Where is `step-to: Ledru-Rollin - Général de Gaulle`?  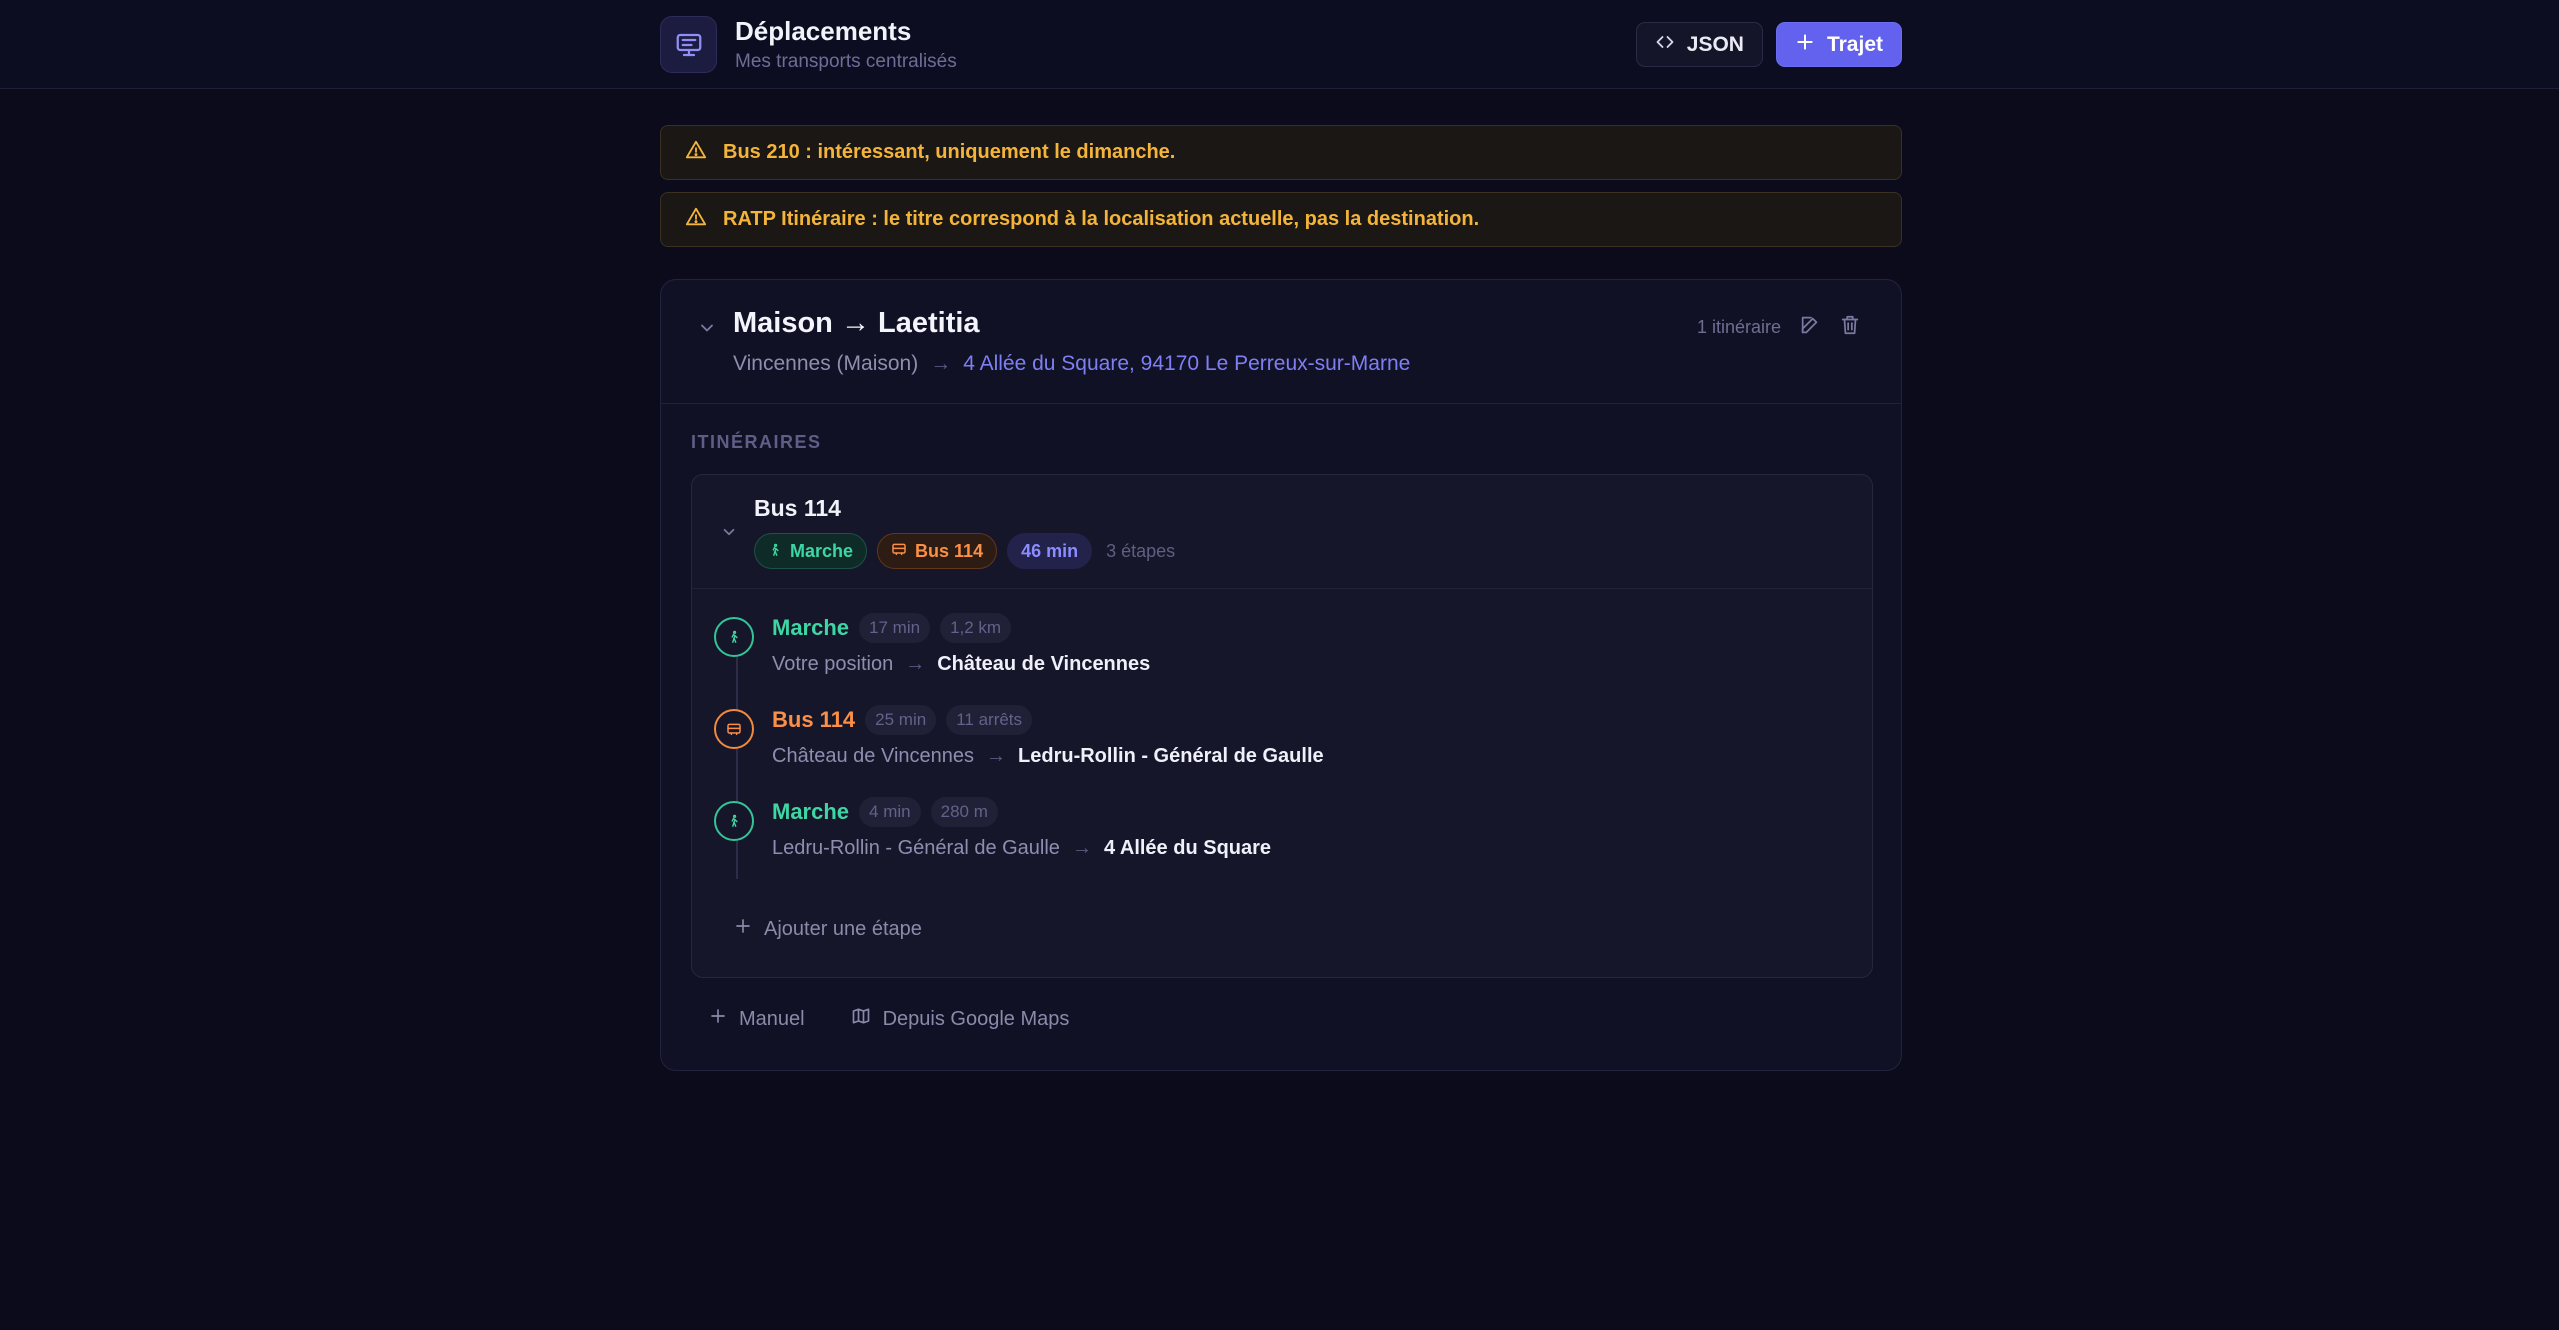
step-to: Ledru-Rollin - Général de Gaulle is located at coordinates (1171, 756).